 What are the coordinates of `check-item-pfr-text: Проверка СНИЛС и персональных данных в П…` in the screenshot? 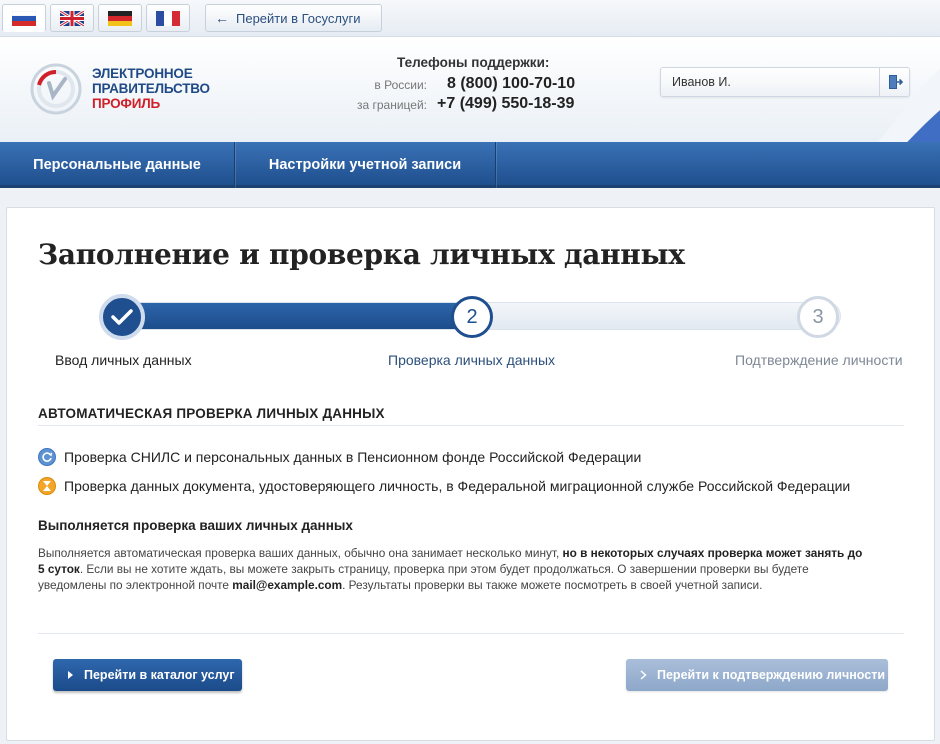 It's located at (353, 457).